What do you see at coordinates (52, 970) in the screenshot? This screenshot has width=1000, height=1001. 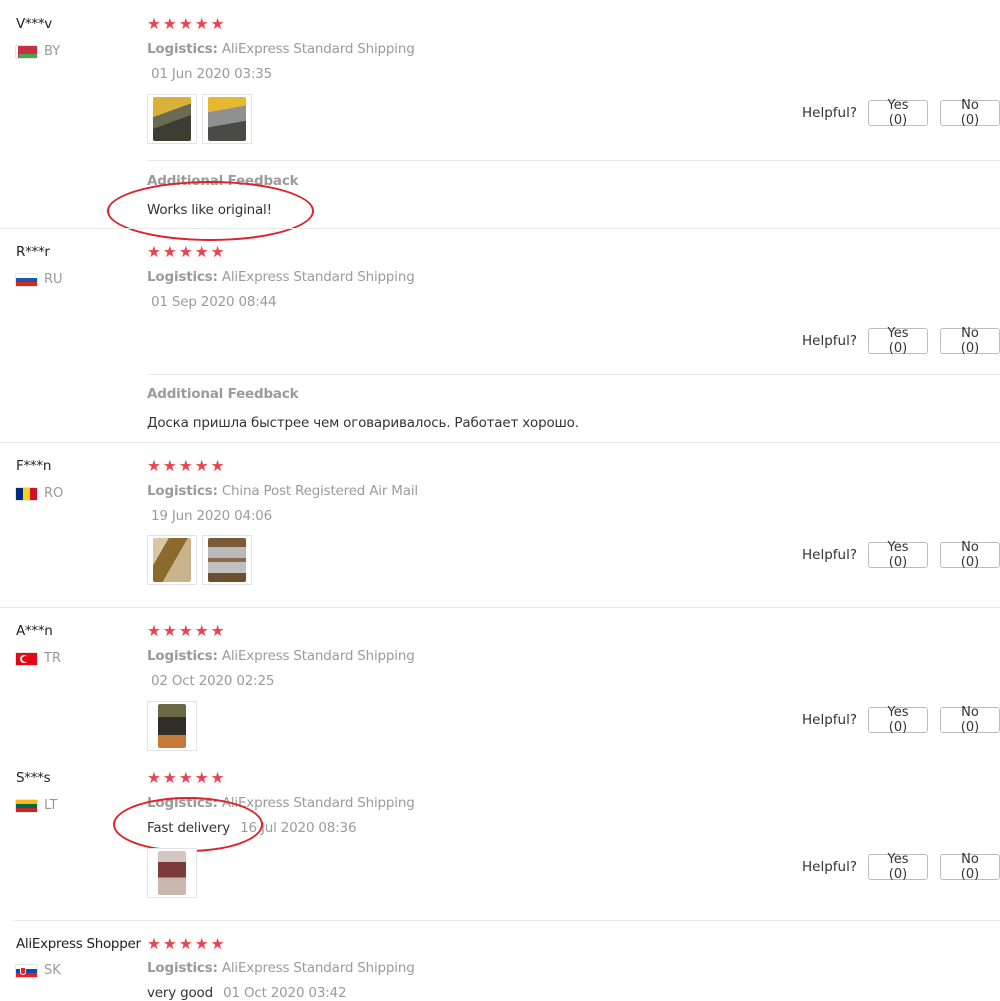 I see `country-code: SK` at bounding box center [52, 970].